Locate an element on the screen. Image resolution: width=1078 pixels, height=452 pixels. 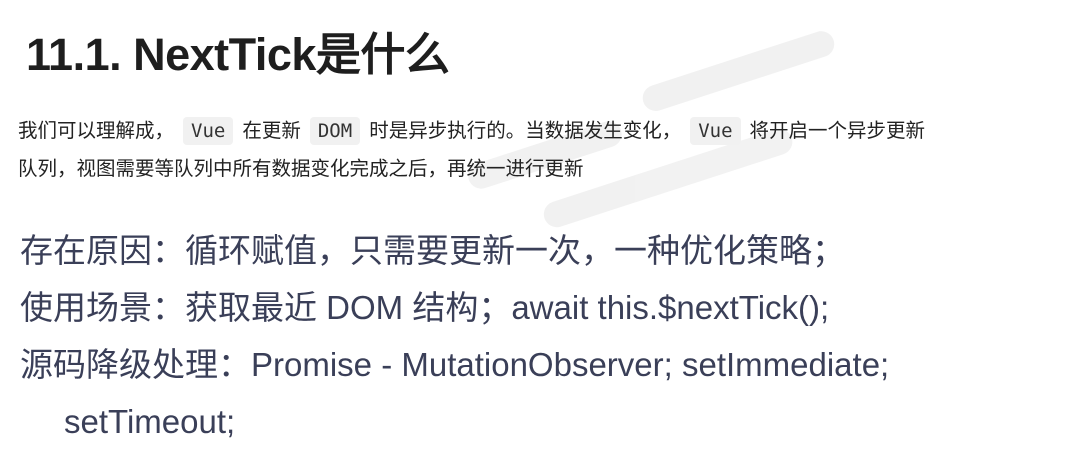
note-fallback-continued: setTimeout; is located at coordinates (150, 421).